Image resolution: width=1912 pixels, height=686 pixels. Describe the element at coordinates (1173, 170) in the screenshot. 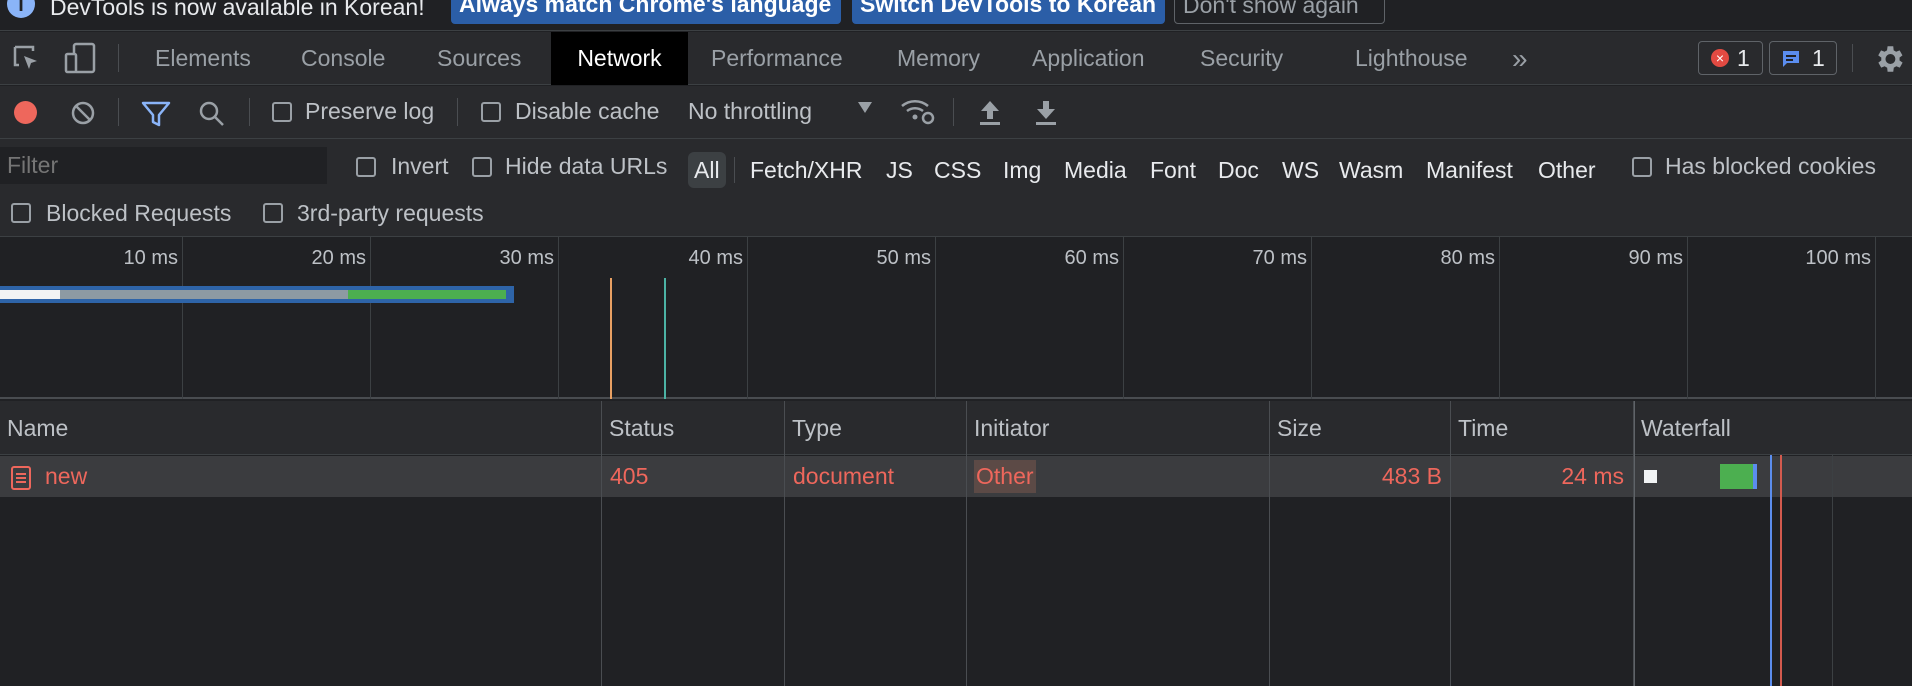

I see `type-filter-font: Font` at that location.